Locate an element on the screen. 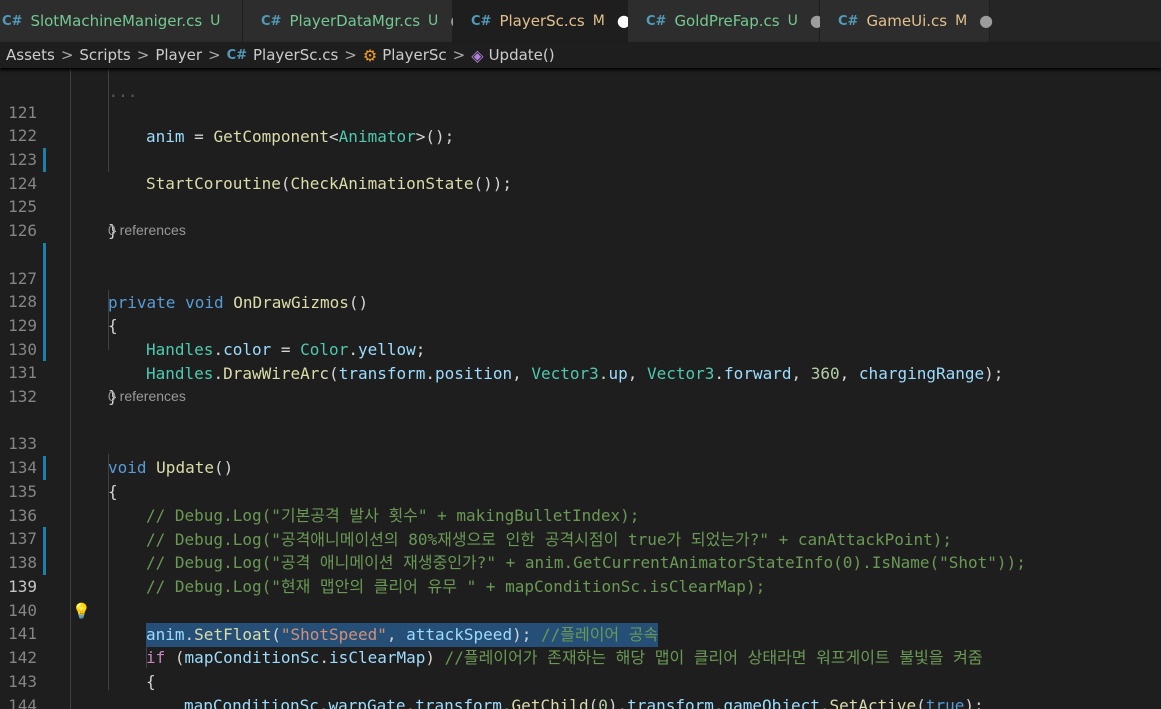  tab-slotmachinemaniger: C# SlotMachineManiger.cs U is located at coordinates (121, 21).